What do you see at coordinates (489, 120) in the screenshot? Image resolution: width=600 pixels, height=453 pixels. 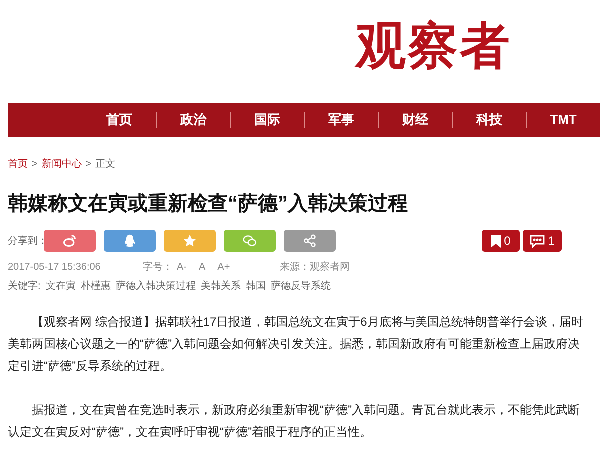 I see `nav-item: 科技` at bounding box center [489, 120].